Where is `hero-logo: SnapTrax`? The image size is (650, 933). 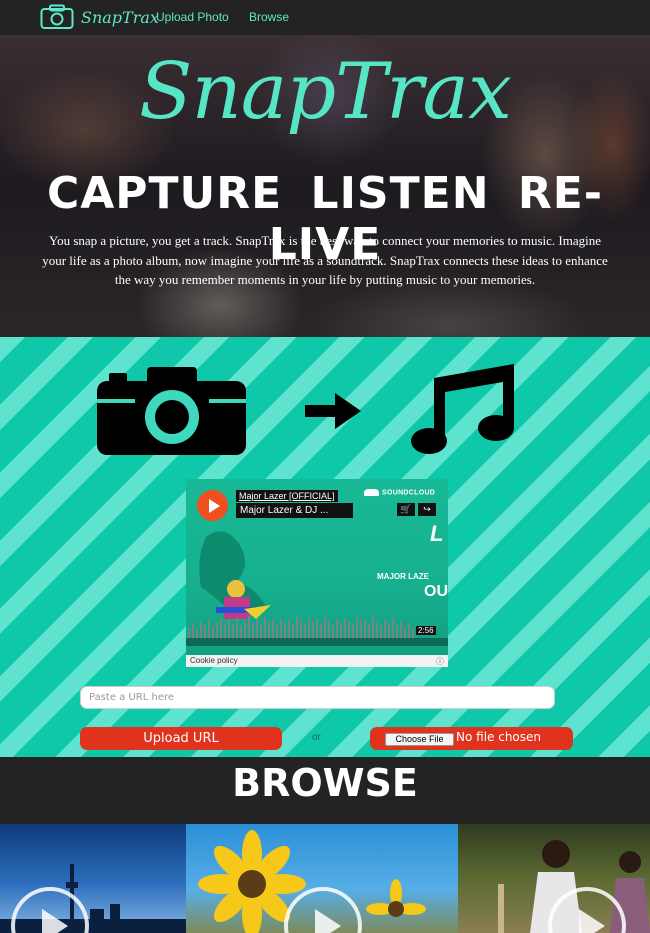
hero-logo: SnapTrax is located at coordinates (325, 92).